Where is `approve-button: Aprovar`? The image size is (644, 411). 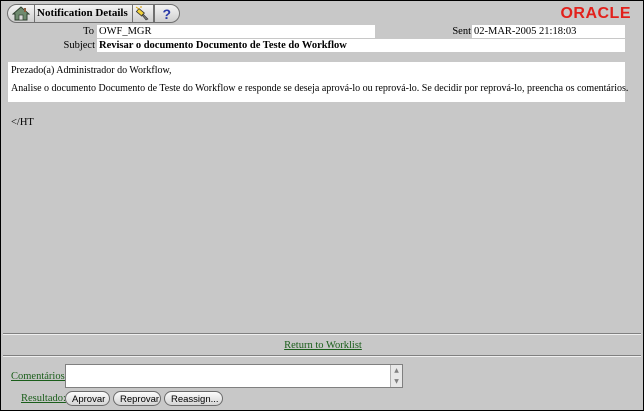
approve-button: Aprovar is located at coordinates (87, 398).